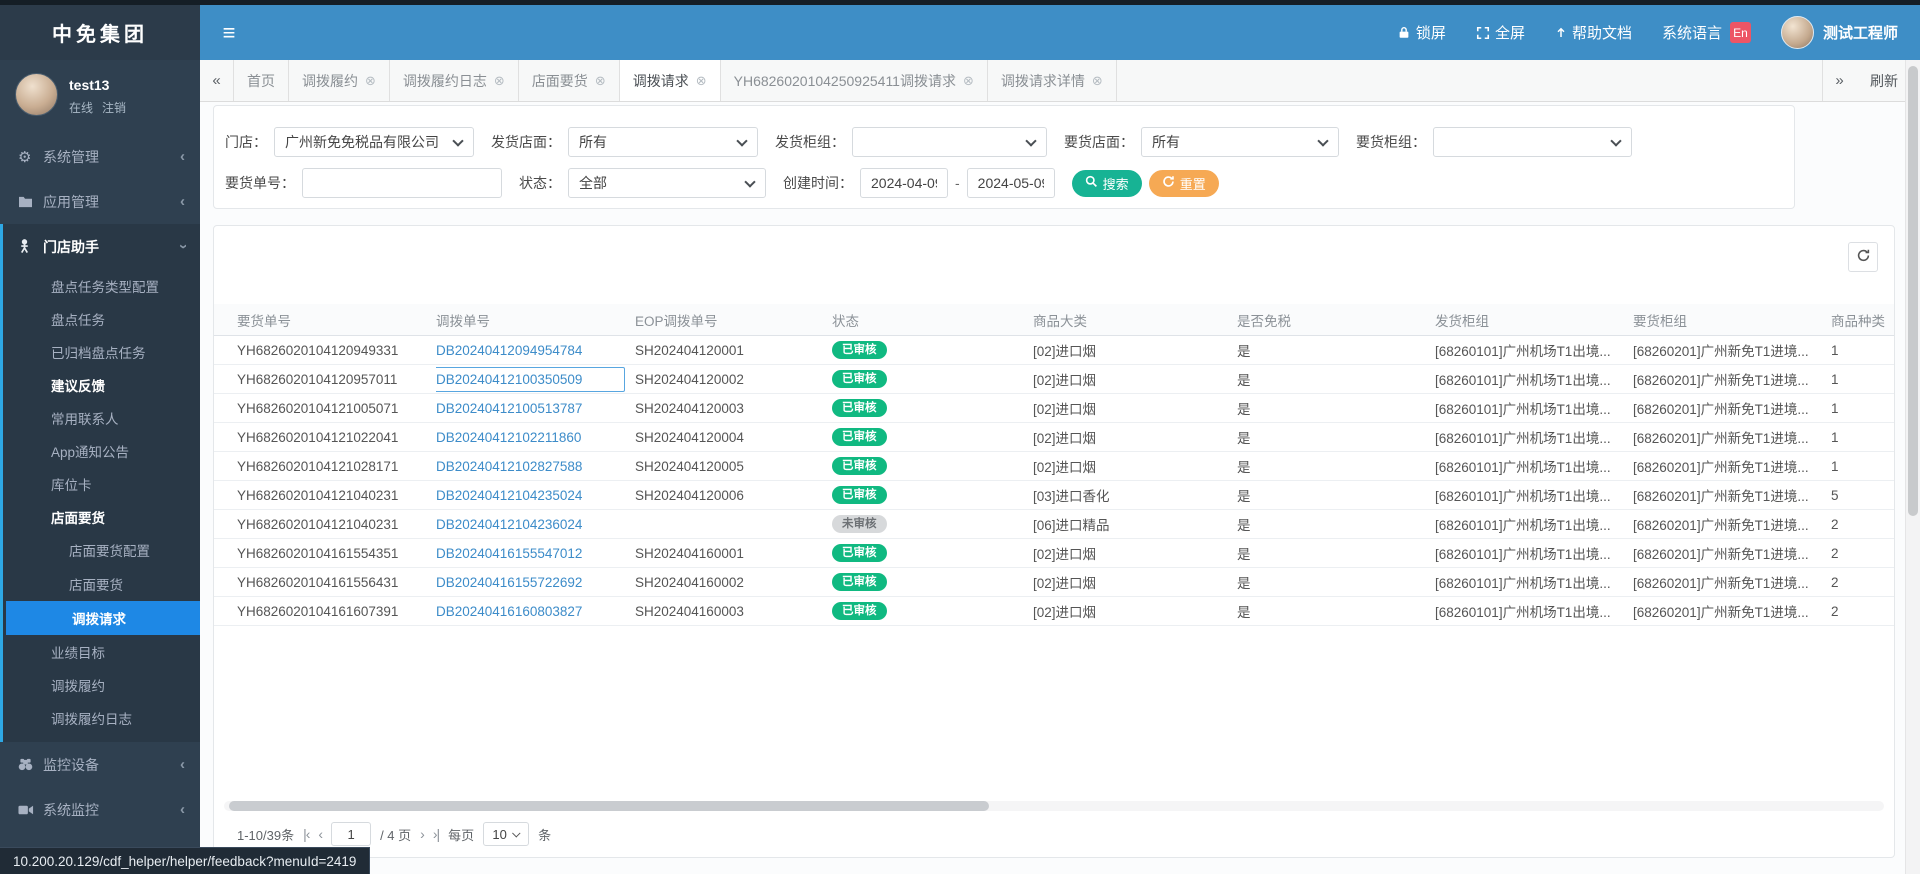 This screenshot has width=1920, height=874. I want to click on tab-调拨履约: 调拨履约 ⊗, so click(339, 80).